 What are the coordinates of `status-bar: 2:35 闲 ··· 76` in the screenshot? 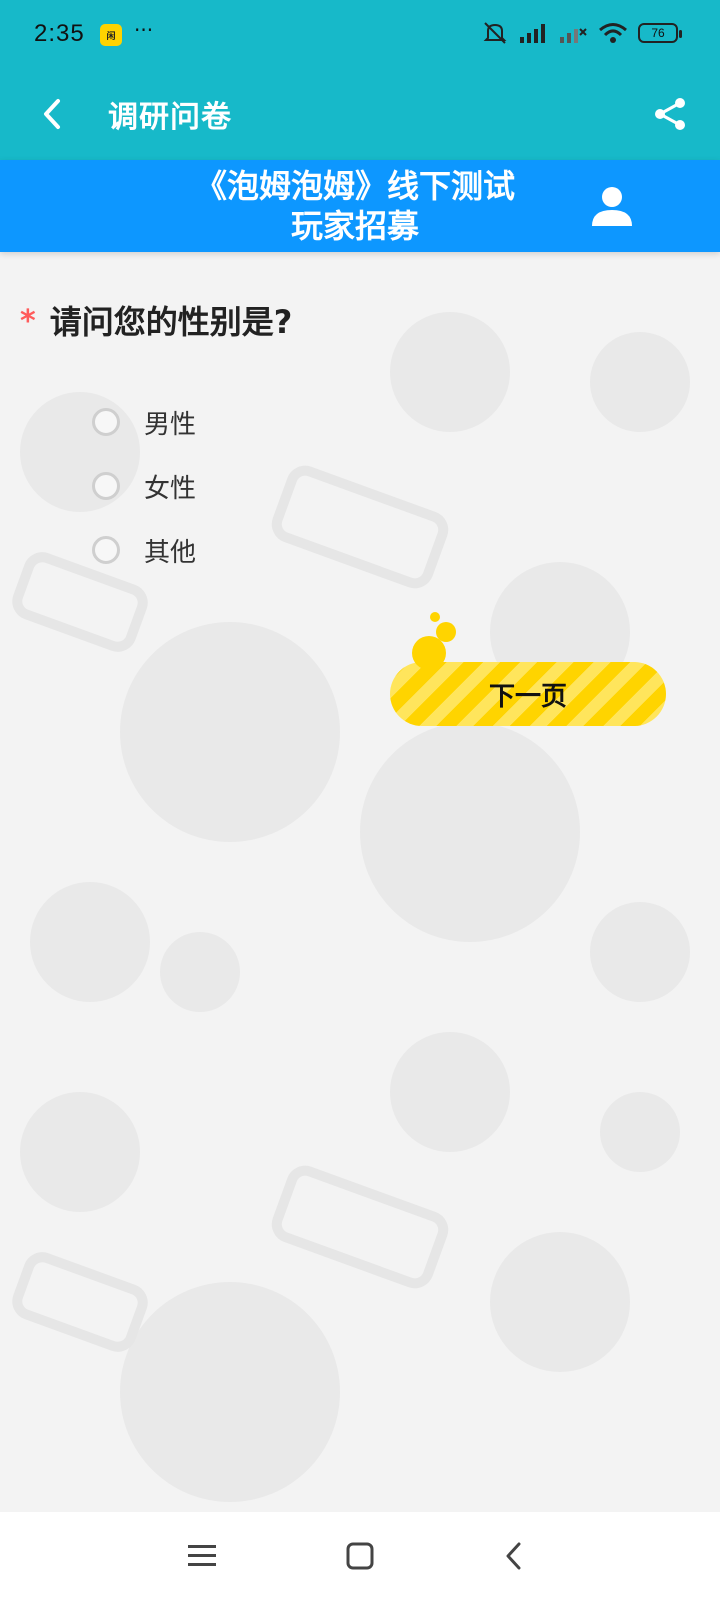 It's located at (360, 36).